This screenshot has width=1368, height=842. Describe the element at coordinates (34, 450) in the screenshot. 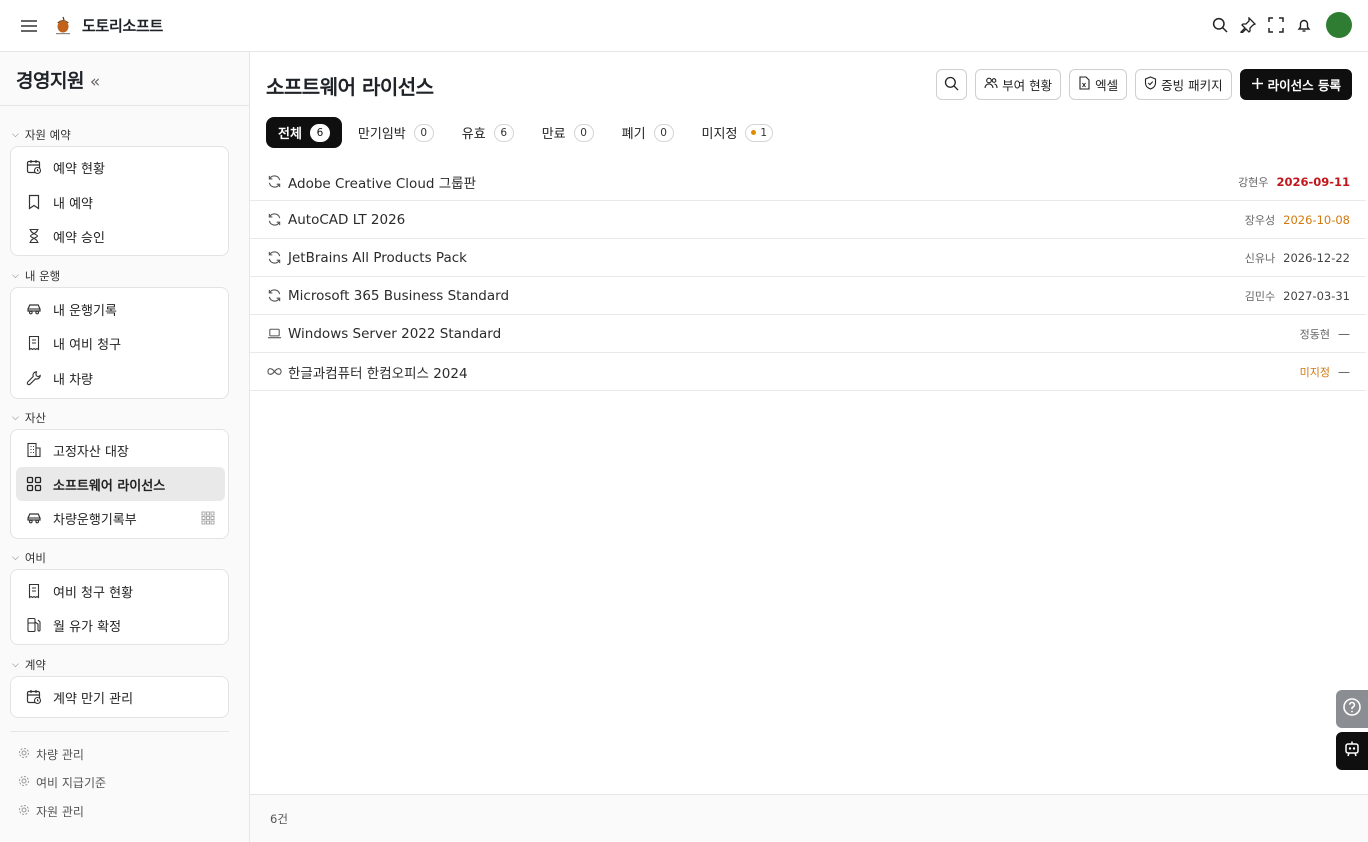

I see `building-icon` at that location.